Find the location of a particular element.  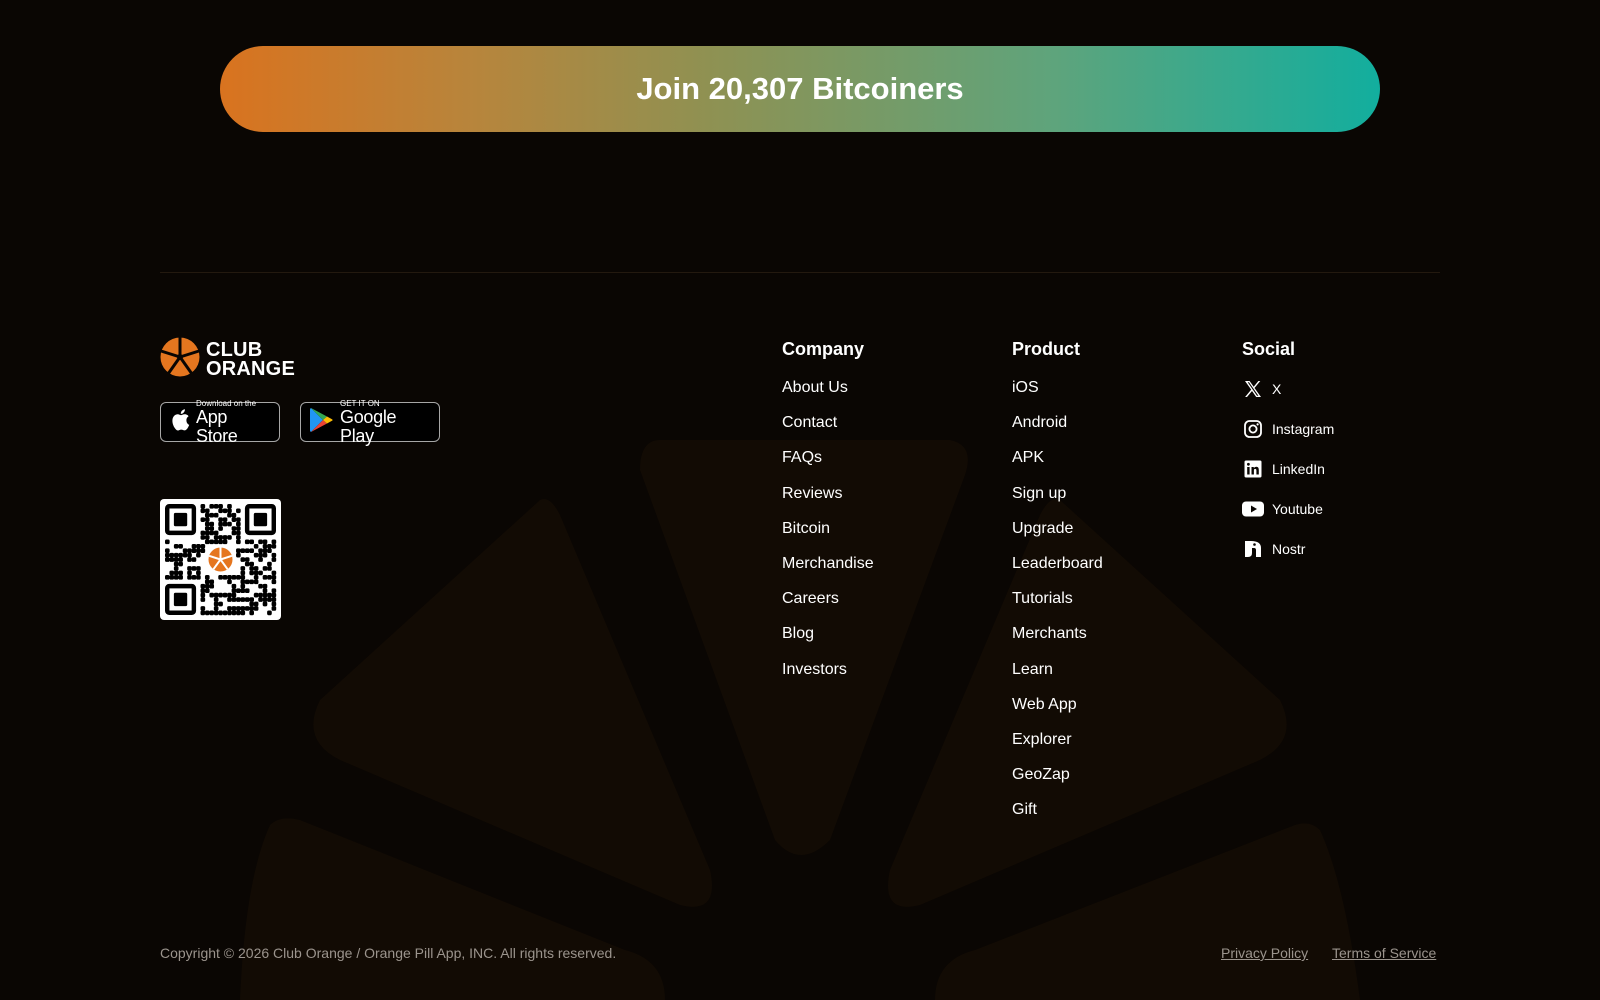

footer-link-geozap: GeoZap is located at coordinates (1041, 774).